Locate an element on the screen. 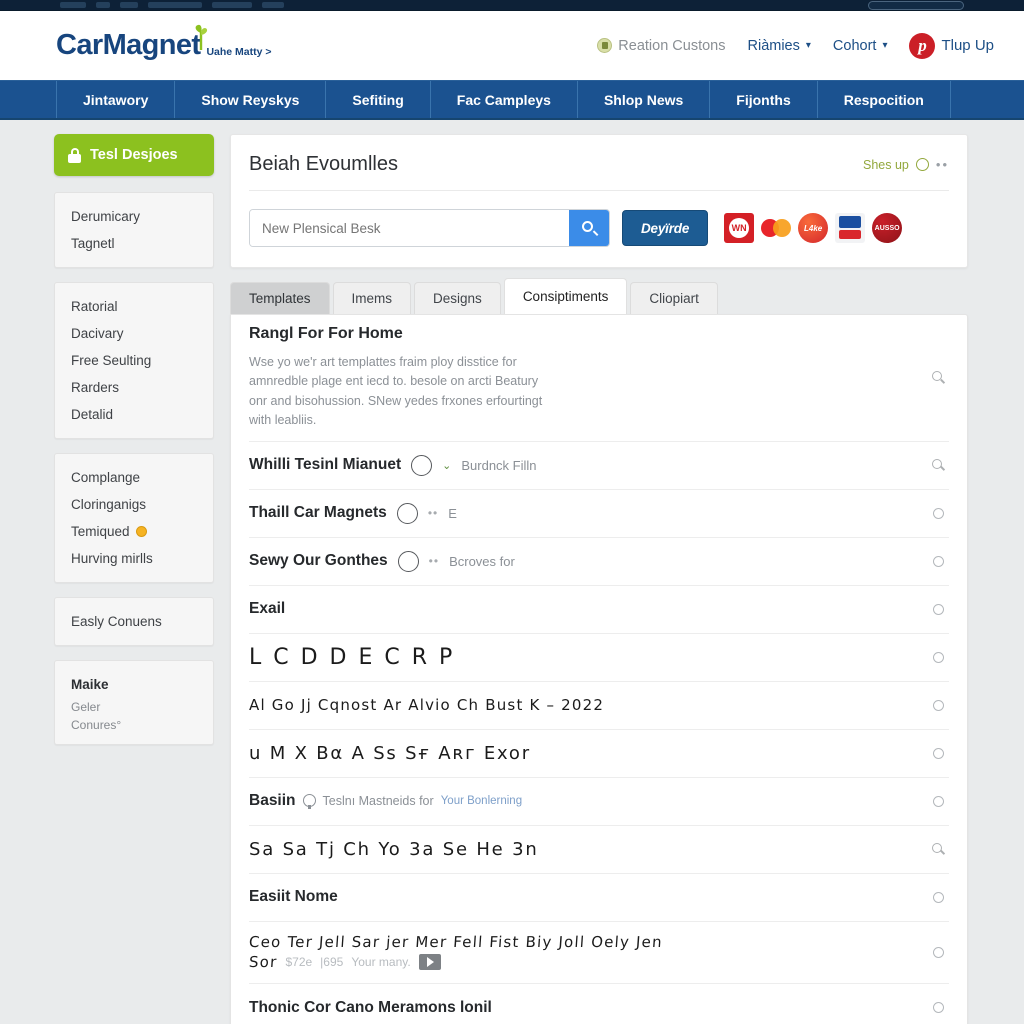 The width and height of the screenshot is (1024, 1024). pay-button: Deyïrde is located at coordinates (665, 228).